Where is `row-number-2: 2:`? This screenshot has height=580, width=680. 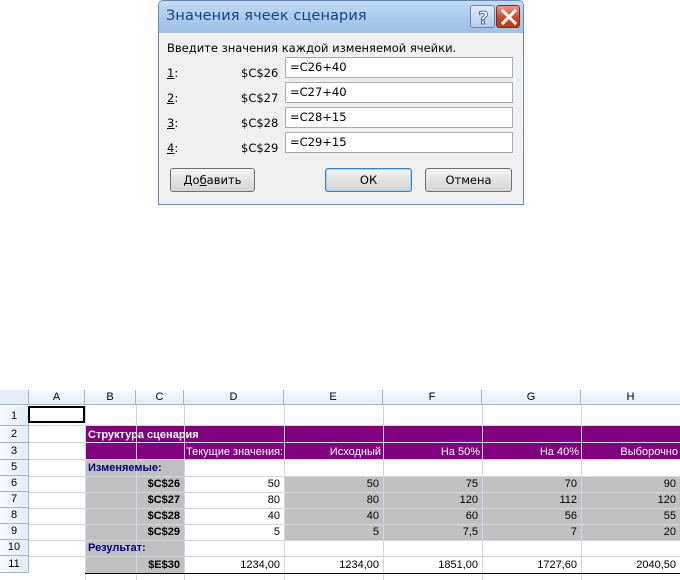 row-number-2: 2: is located at coordinates (173, 98).